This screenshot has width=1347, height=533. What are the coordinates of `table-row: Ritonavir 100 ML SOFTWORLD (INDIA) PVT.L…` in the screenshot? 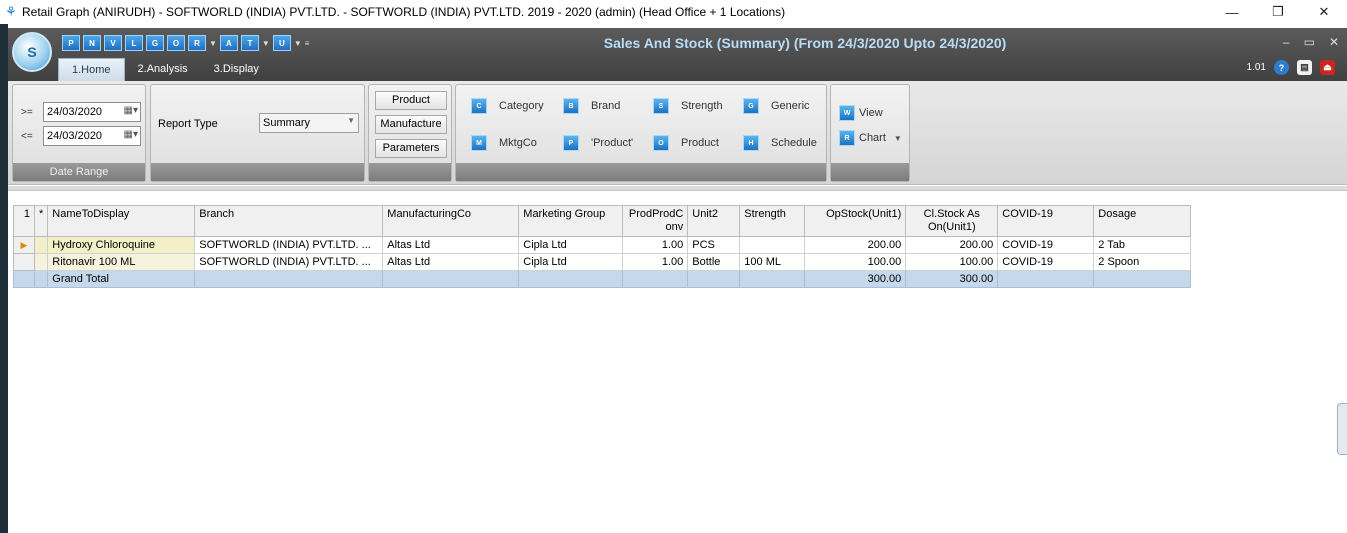 It's located at (602, 262).